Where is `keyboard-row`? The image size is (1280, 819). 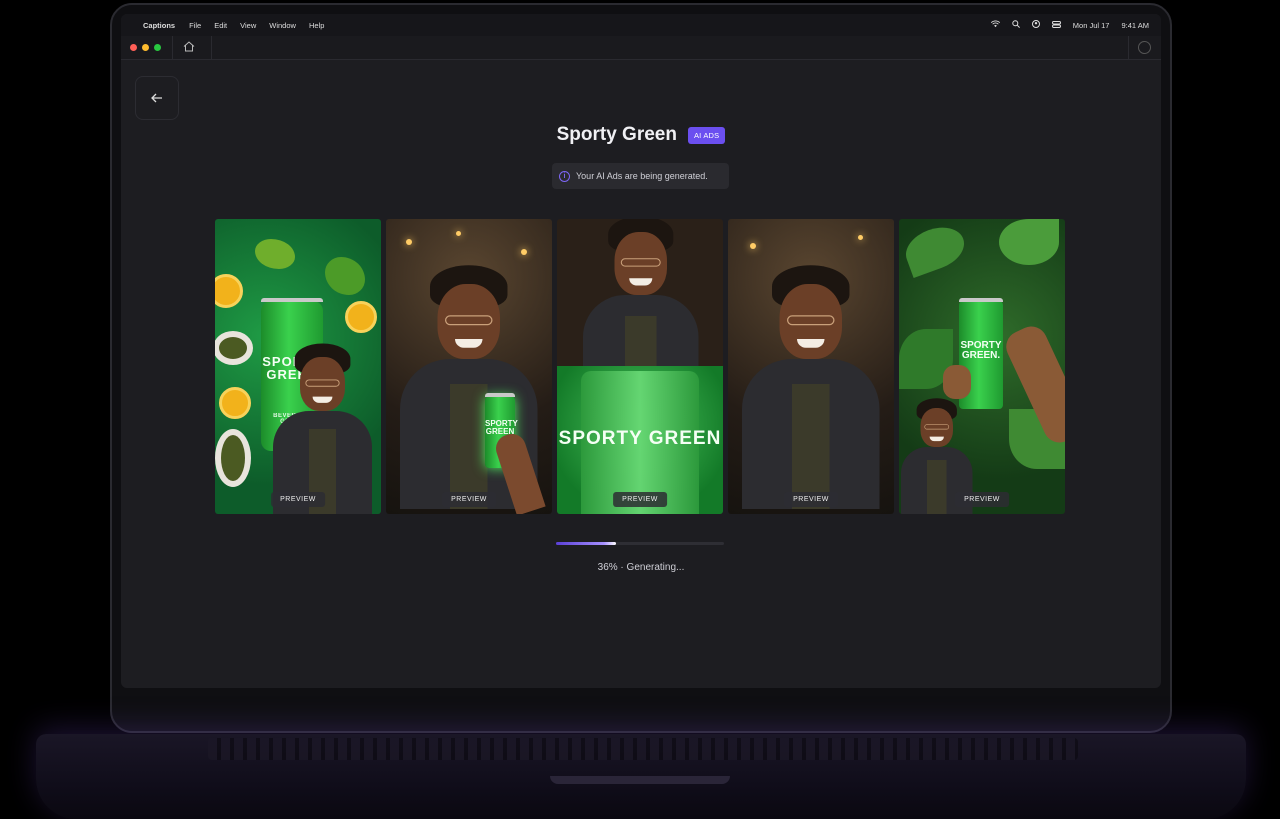 keyboard-row is located at coordinates (643, 749).